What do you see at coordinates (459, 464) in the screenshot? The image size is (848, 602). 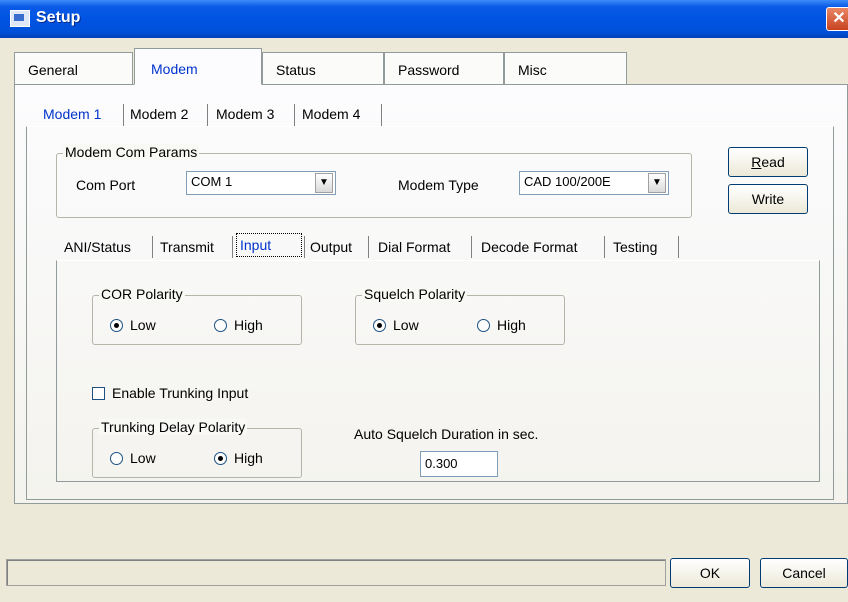 I see `auto-squelch-input: 0.300` at bounding box center [459, 464].